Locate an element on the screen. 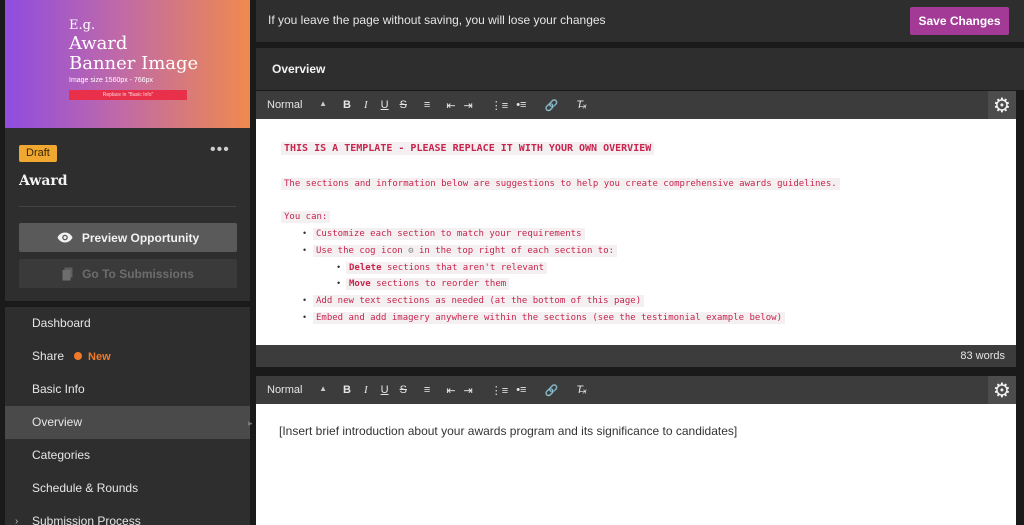 This screenshot has height=525, width=1024. banner-replace-note: Replace in "Basic Info" is located at coordinates (128, 95).